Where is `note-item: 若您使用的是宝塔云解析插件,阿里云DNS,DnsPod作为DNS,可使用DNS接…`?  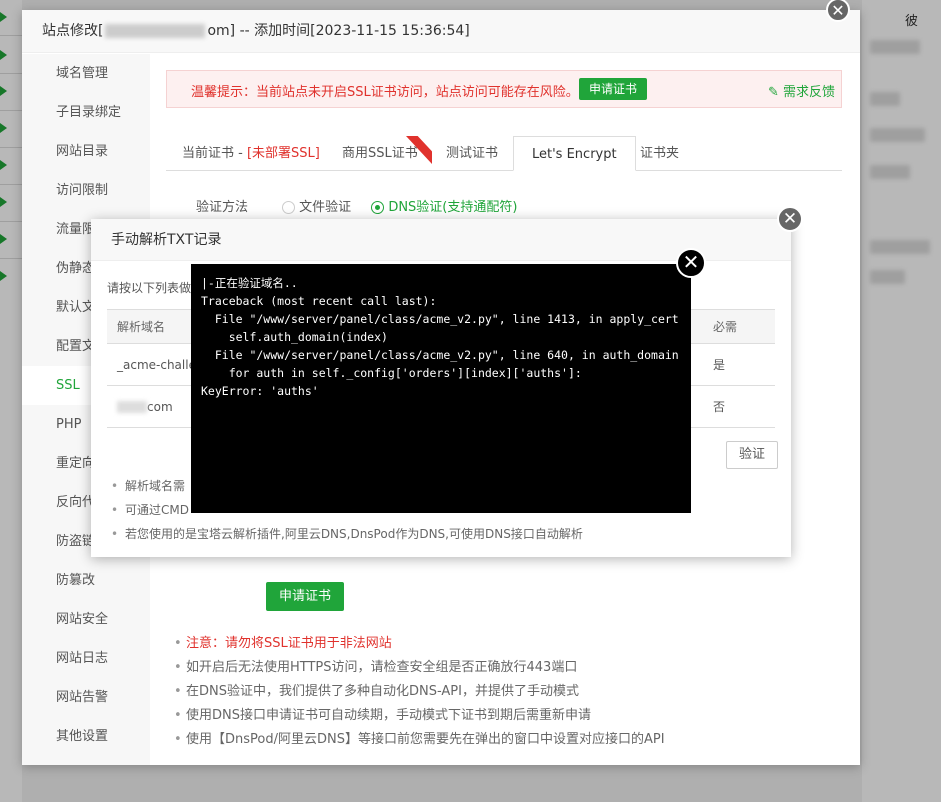 note-item: 若您使用的是宝塔云解析插件,阿里云DNS,DnsPod作为DNS,可使用DNS接… is located at coordinates (347, 534).